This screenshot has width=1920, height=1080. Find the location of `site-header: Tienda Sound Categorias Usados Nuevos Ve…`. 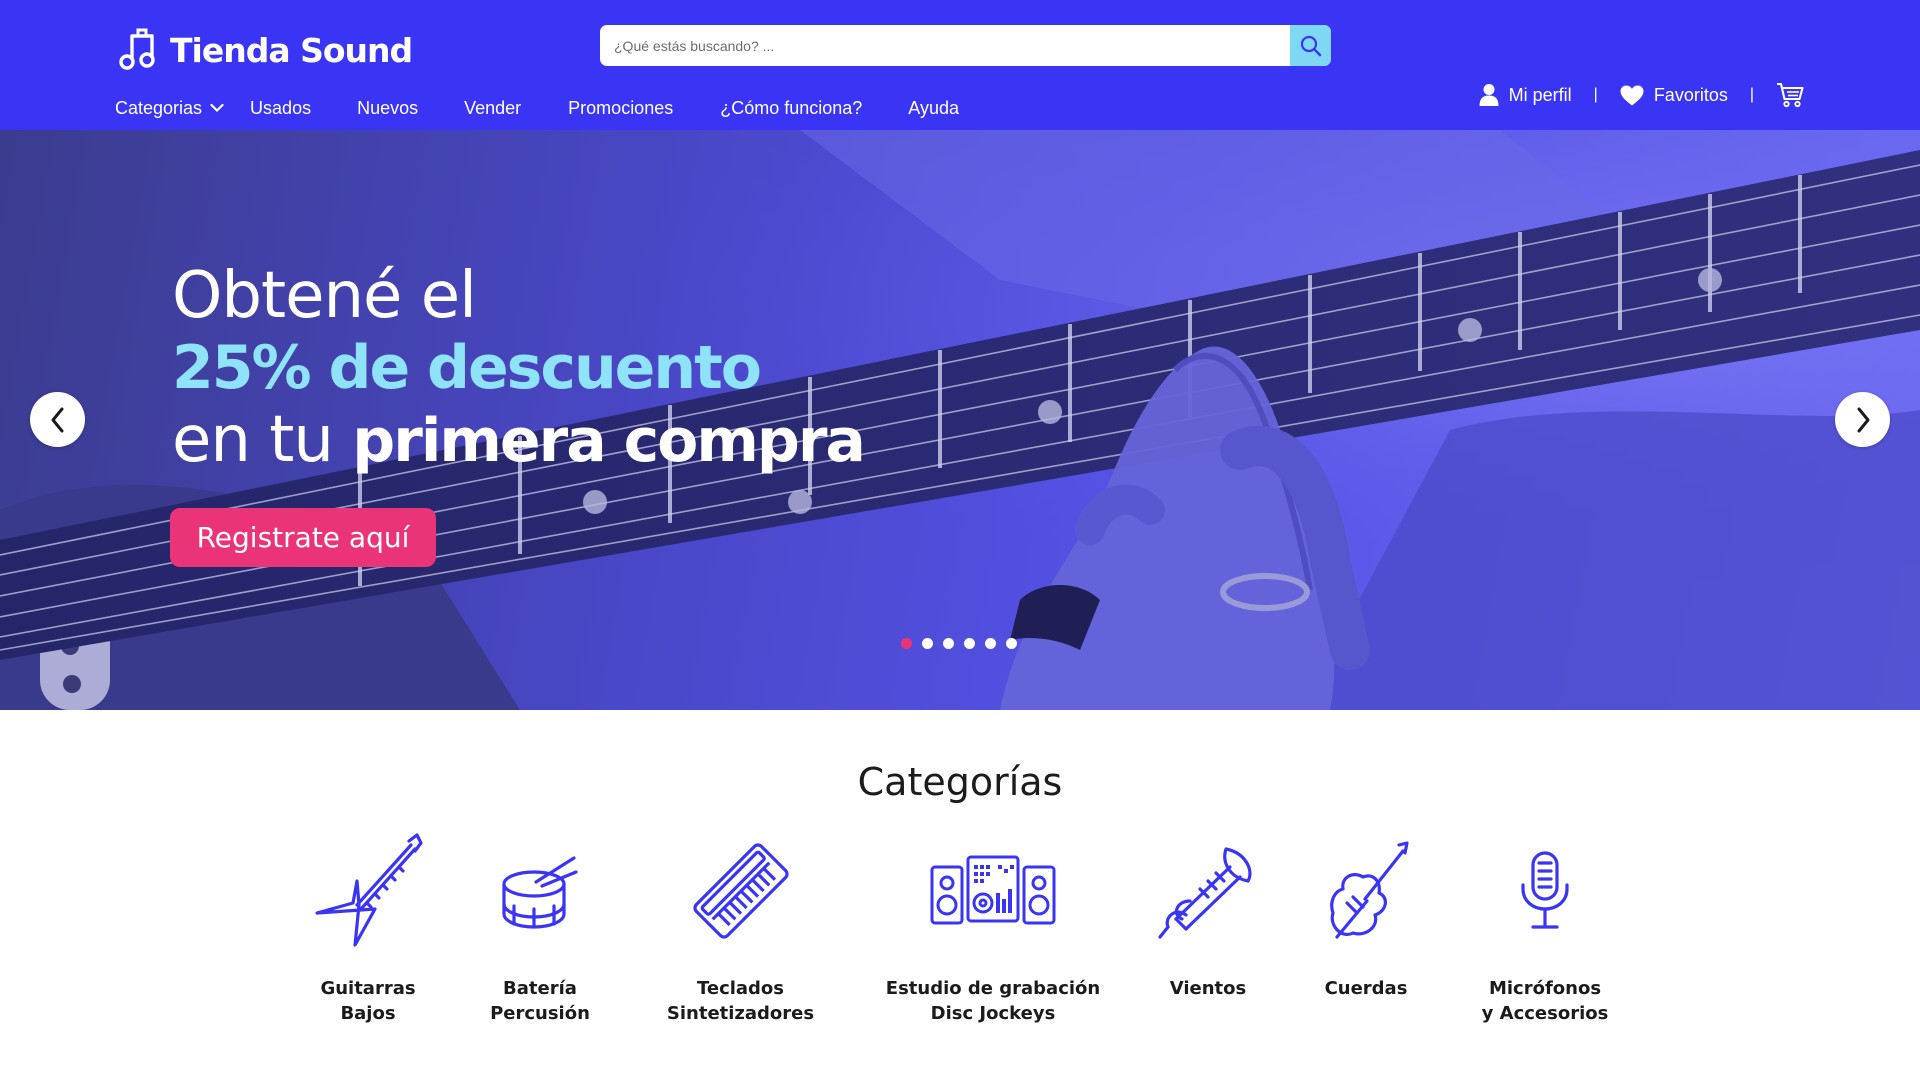

site-header: Tienda Sound Categorias Usados Nuevos Ve… is located at coordinates (960, 65).